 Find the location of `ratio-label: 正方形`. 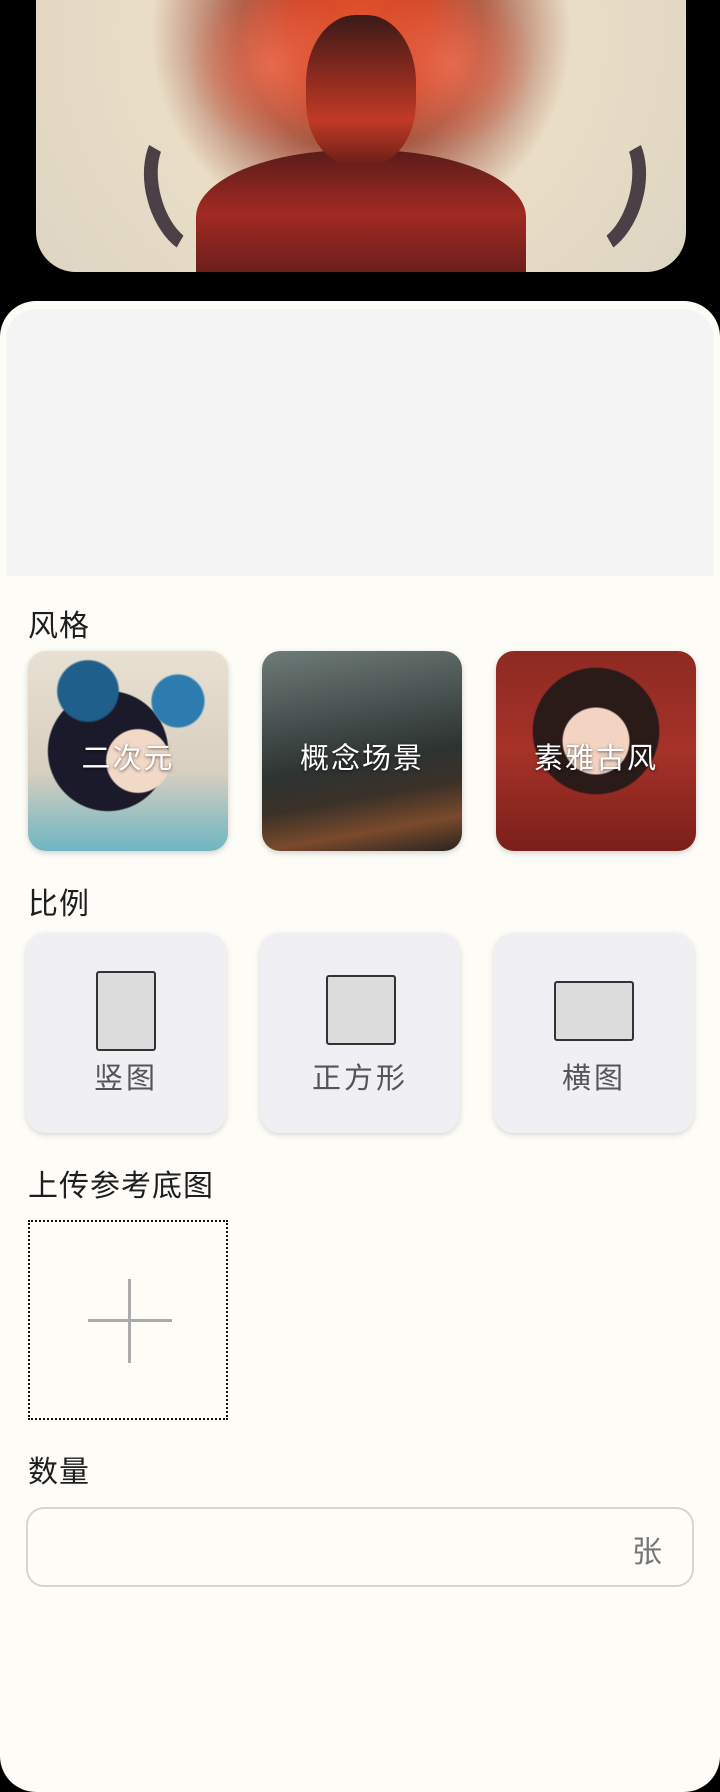

ratio-label: 正方形 is located at coordinates (359, 1078).